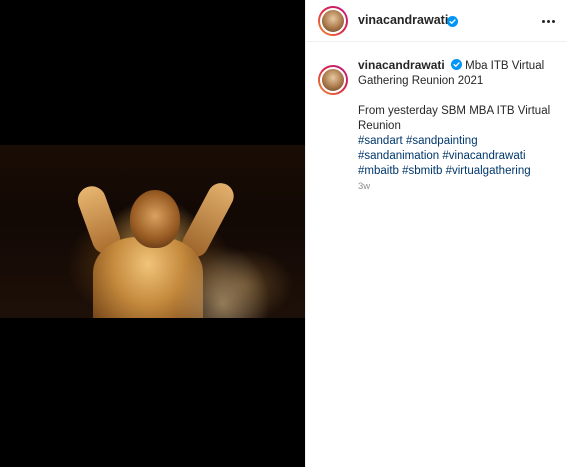  I want to click on hashtag-link: #mbaitb, so click(378, 171).